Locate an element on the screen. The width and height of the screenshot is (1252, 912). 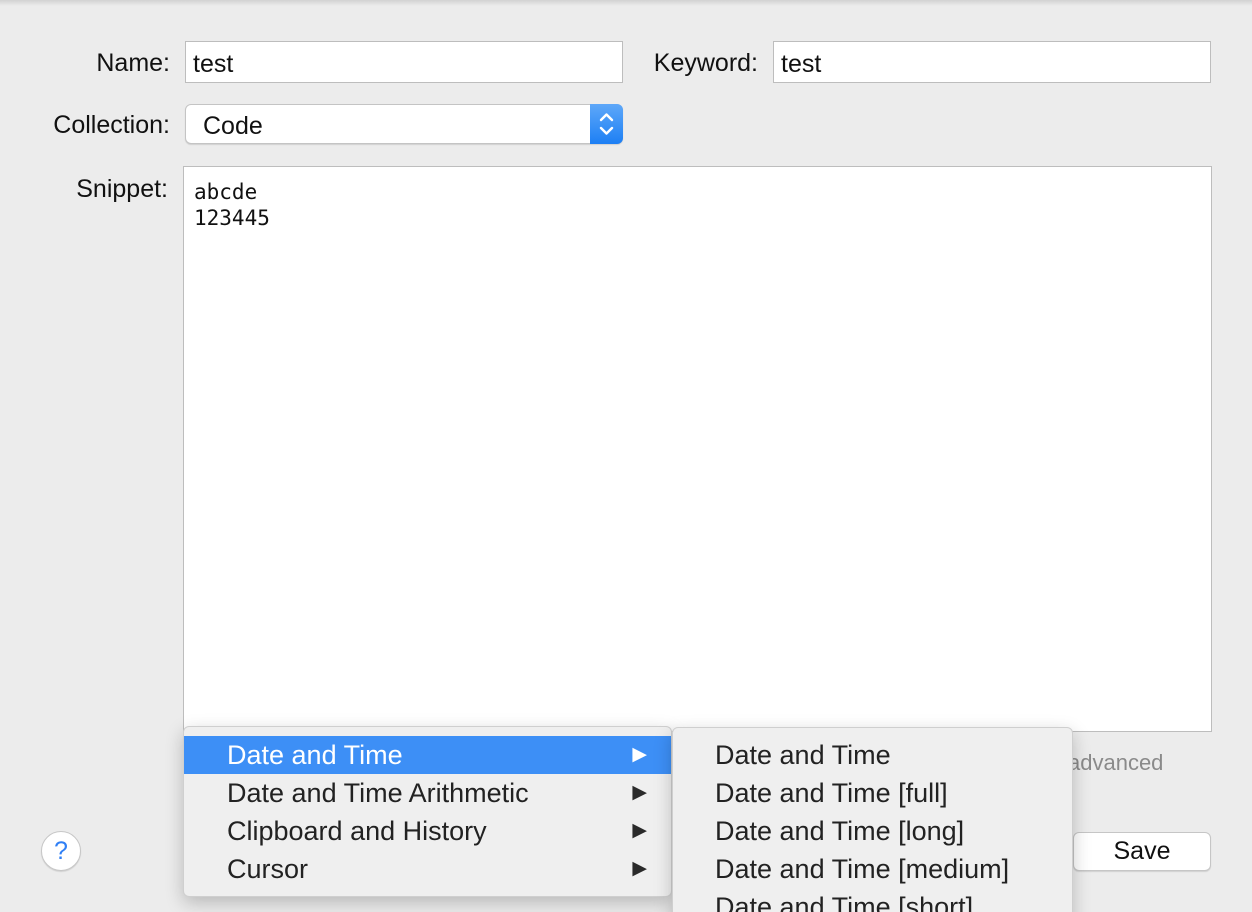
advanced-link: advanced is located at coordinates (1115, 763).